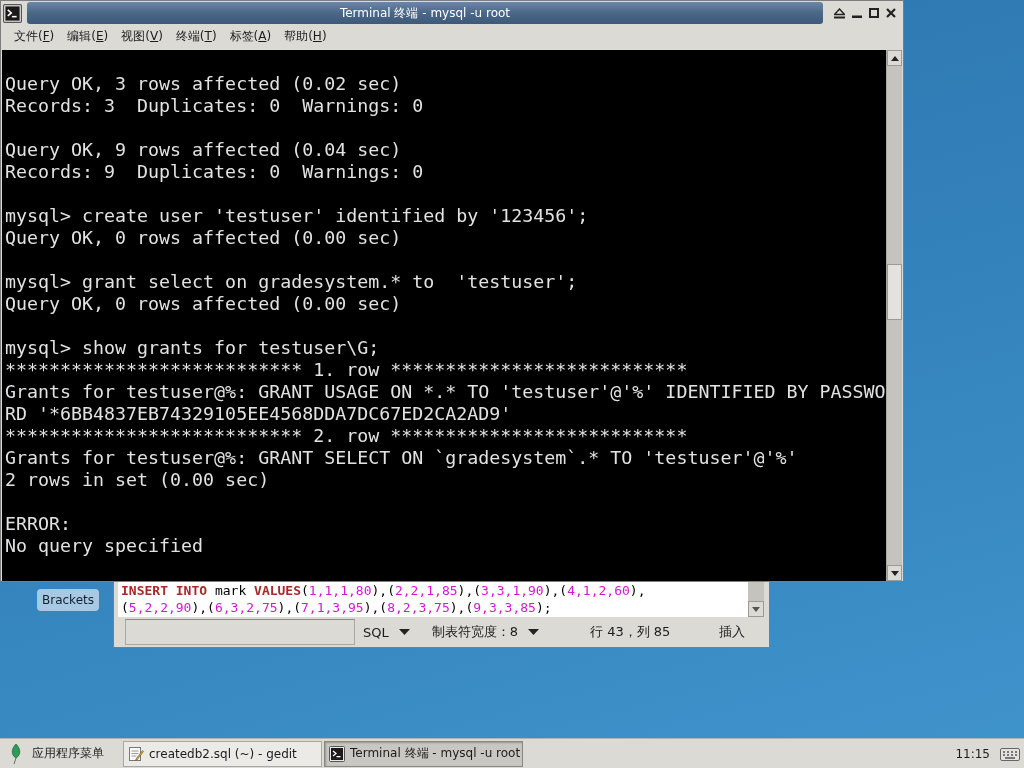  What do you see at coordinates (291, 282) in the screenshot?
I see `terminal-line: mysql> grant select on gradesystem.* to 'testuser';` at bounding box center [291, 282].